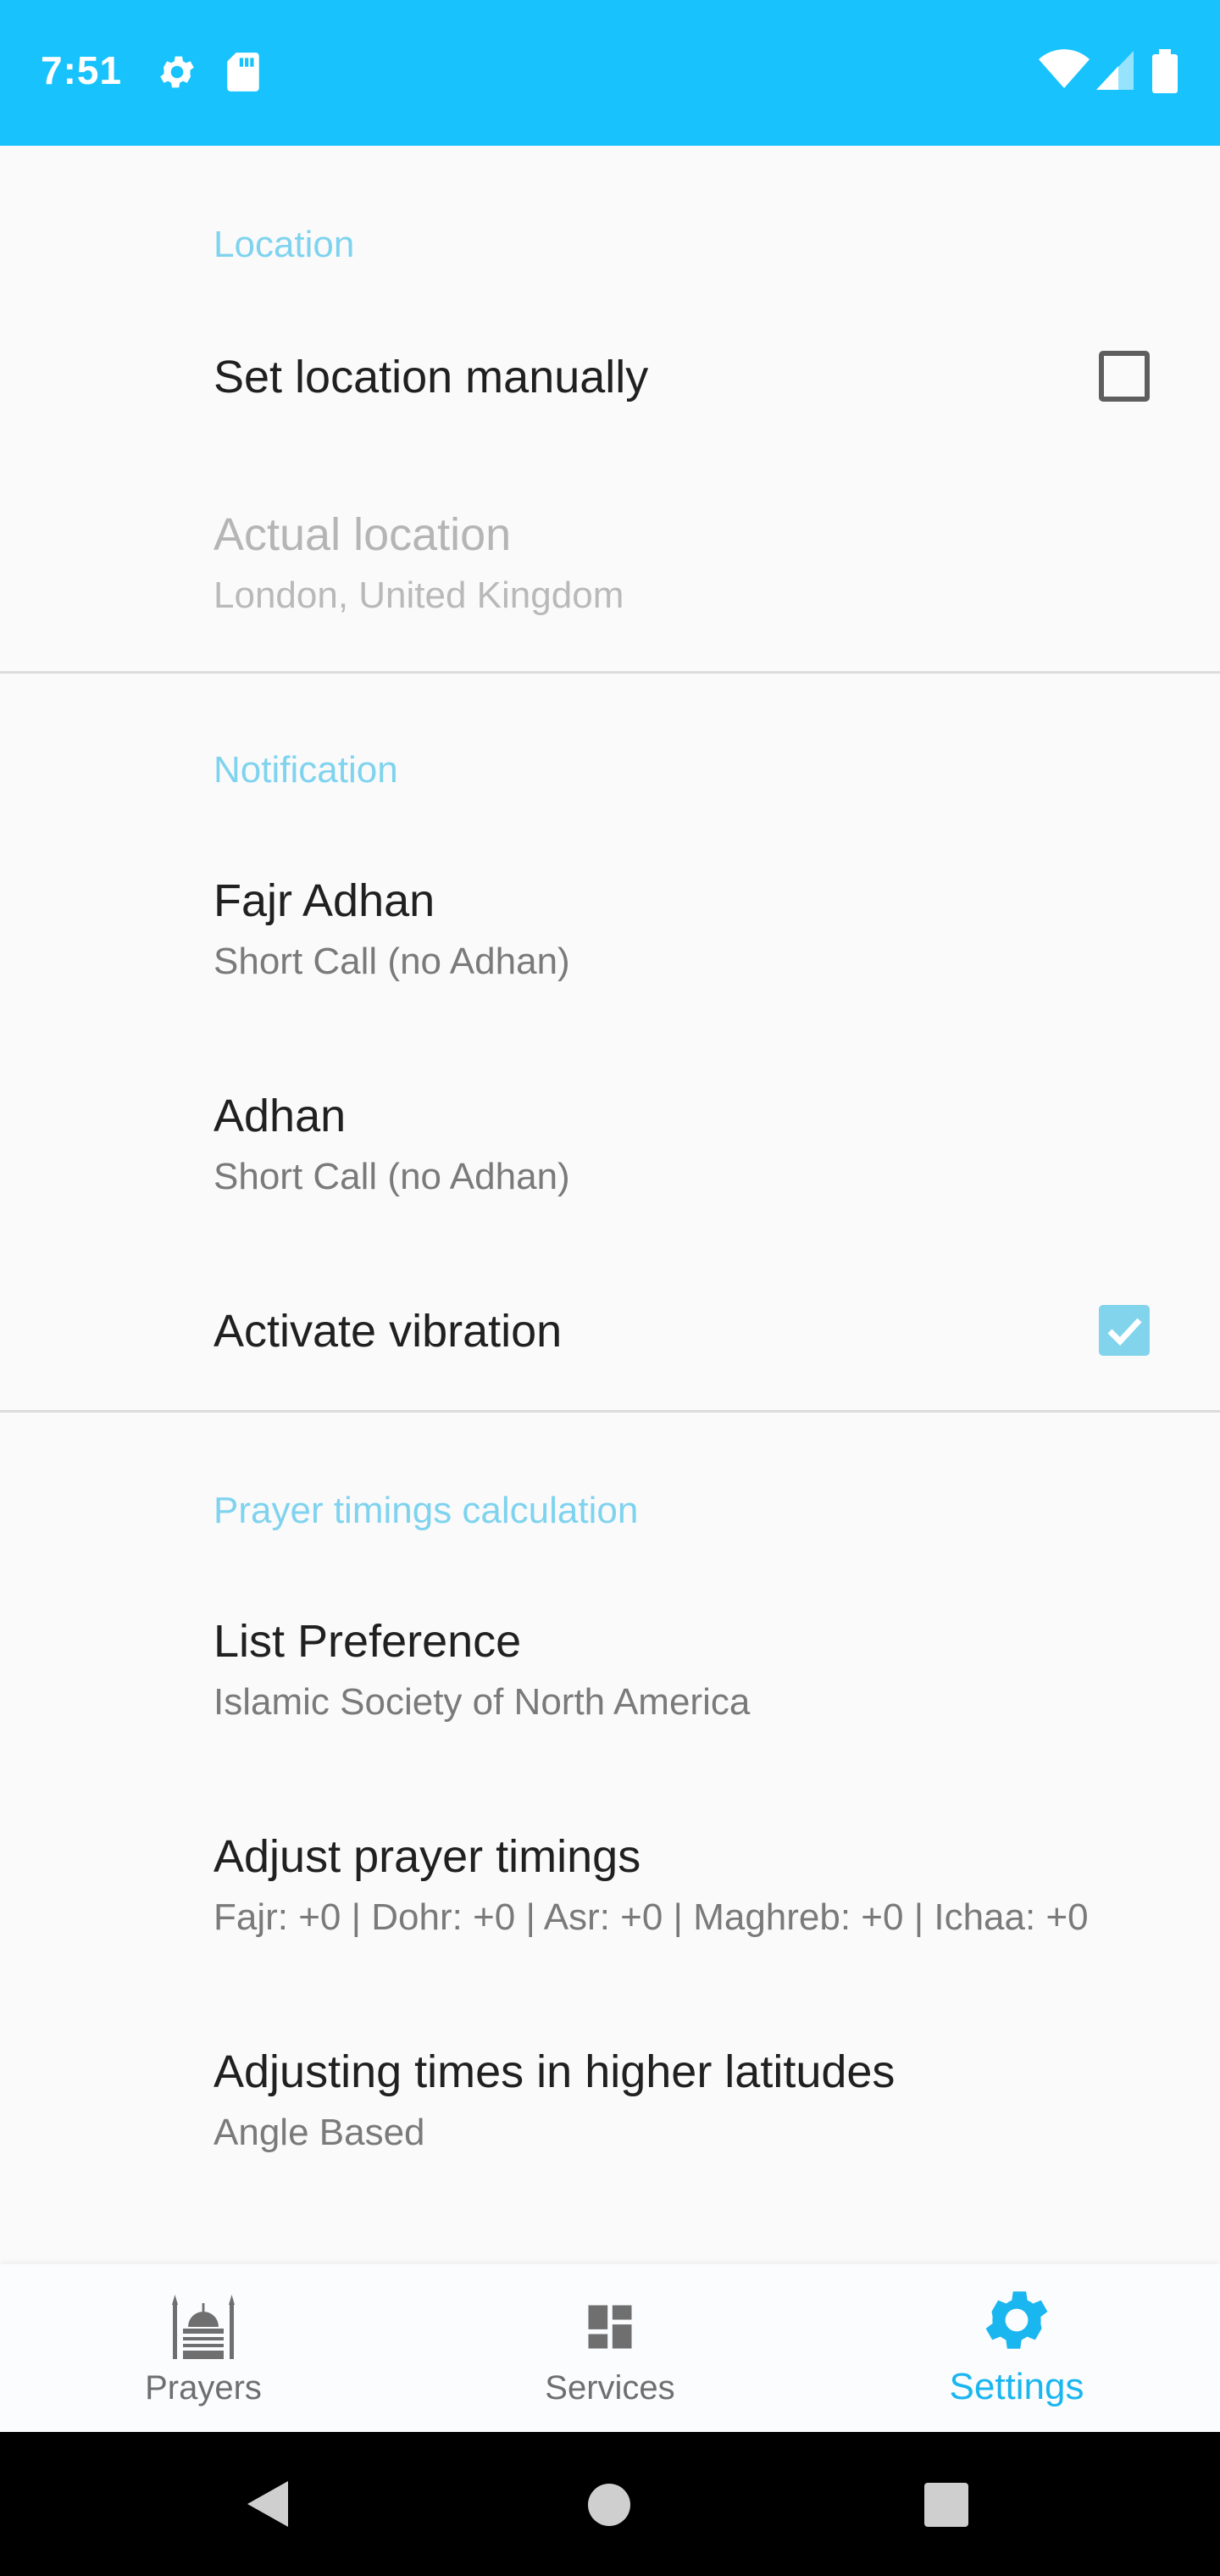  I want to click on nav-item-services: Services, so click(610, 2348).